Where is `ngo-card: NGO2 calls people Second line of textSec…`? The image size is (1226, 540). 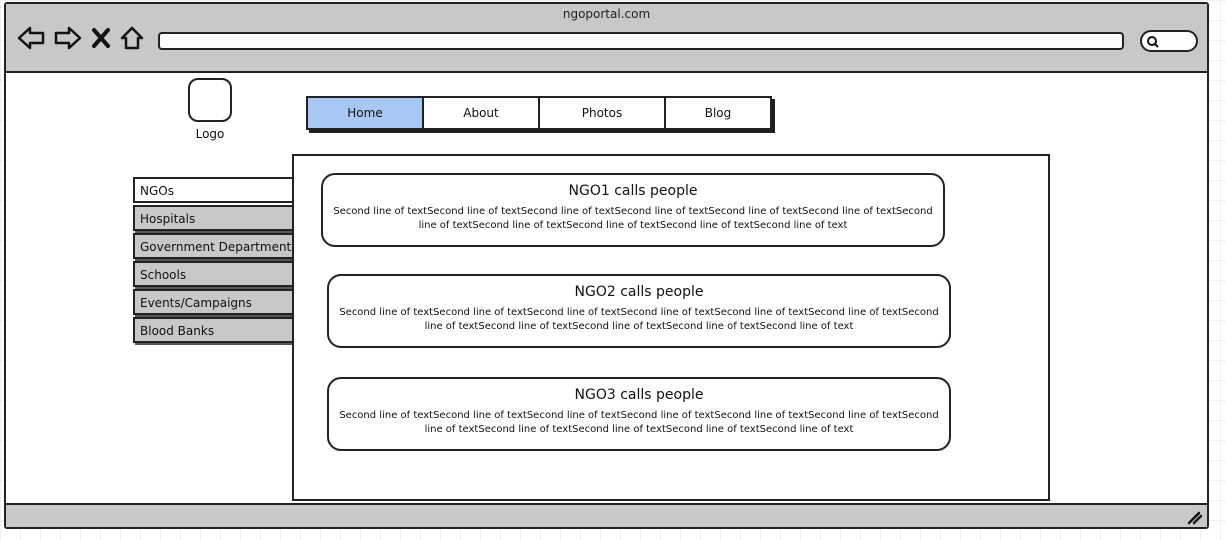
ngo-card: NGO2 calls people Second line of textSec… is located at coordinates (639, 311).